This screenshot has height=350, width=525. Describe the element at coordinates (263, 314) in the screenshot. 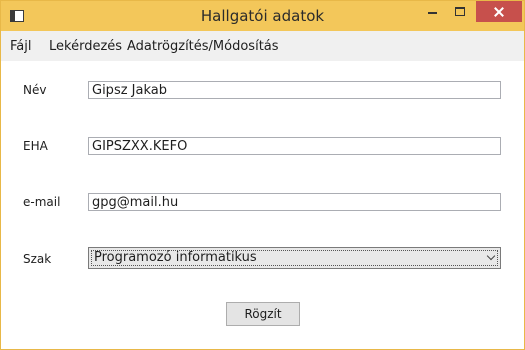

I see `save-button: Rögzít` at that location.